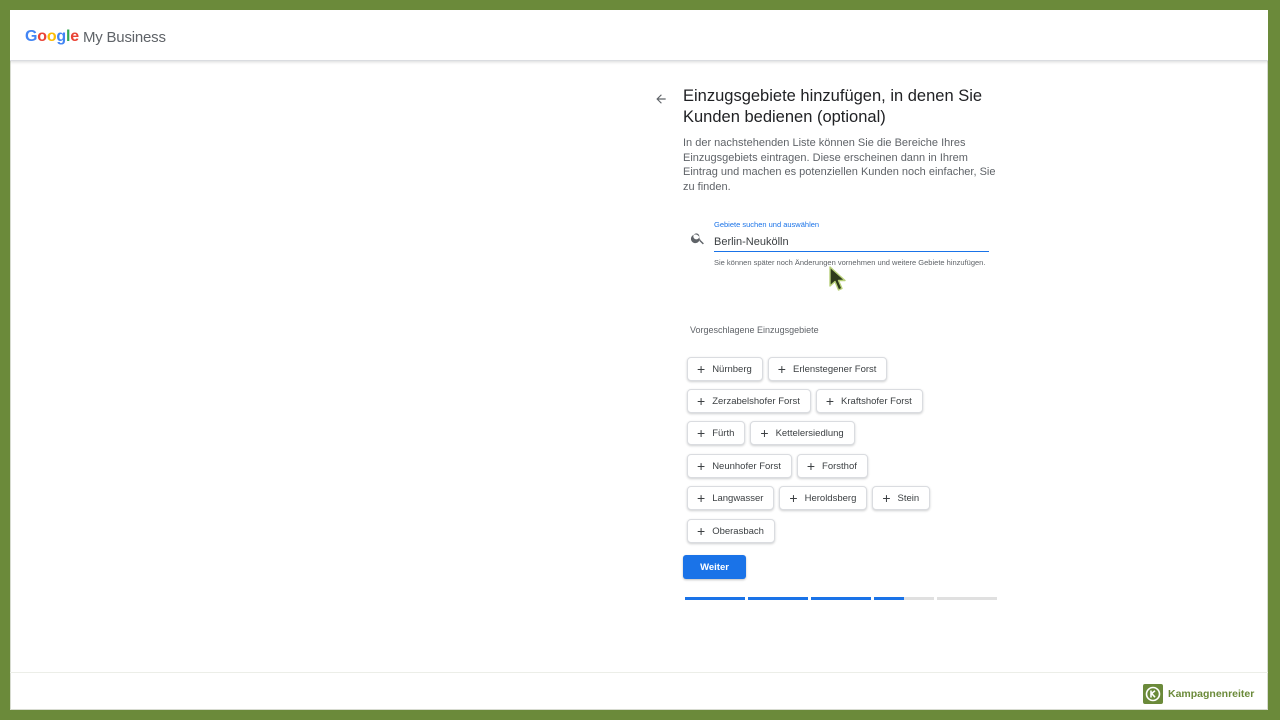 Image resolution: width=1280 pixels, height=720 pixels. Describe the element at coordinates (839, 466) in the screenshot. I see `suggestion-chip-label: Forsthof` at that location.